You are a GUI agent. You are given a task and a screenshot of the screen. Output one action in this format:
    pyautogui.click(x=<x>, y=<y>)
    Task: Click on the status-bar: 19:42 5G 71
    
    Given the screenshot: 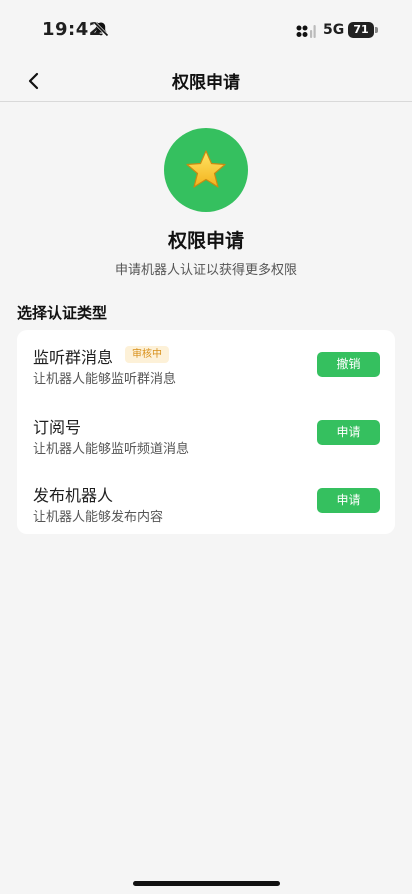 What is the action you would take?
    pyautogui.click(x=206, y=30)
    